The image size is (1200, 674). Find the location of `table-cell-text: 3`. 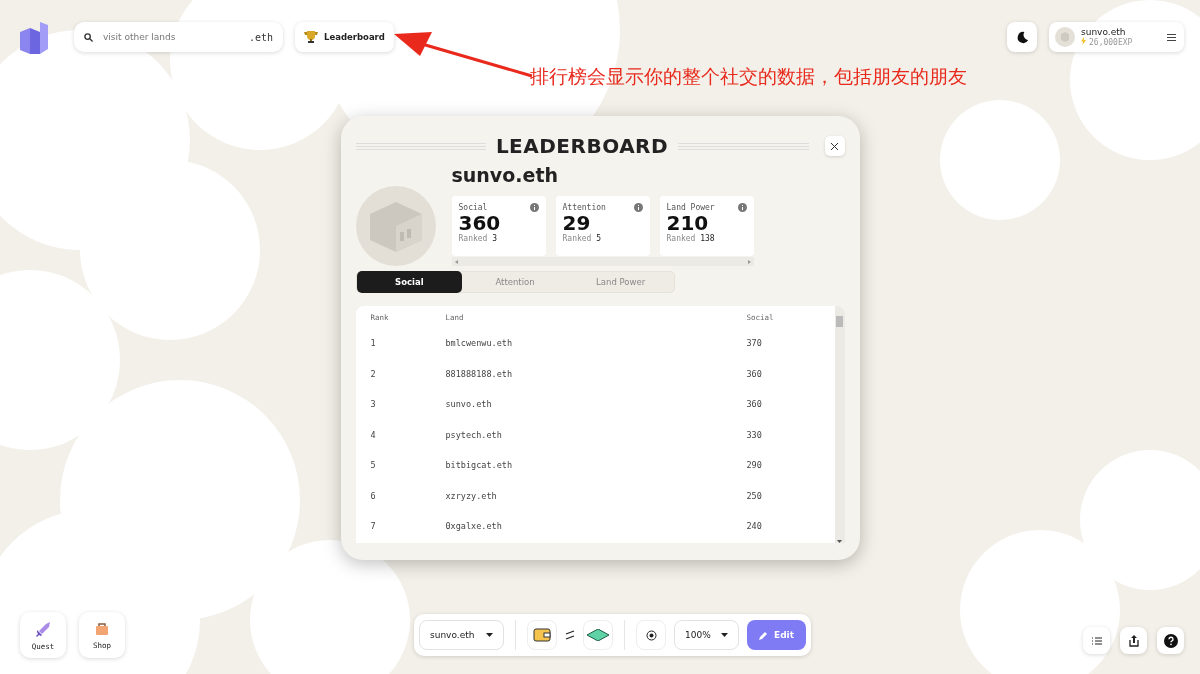

table-cell-text: 3 is located at coordinates (373, 404).